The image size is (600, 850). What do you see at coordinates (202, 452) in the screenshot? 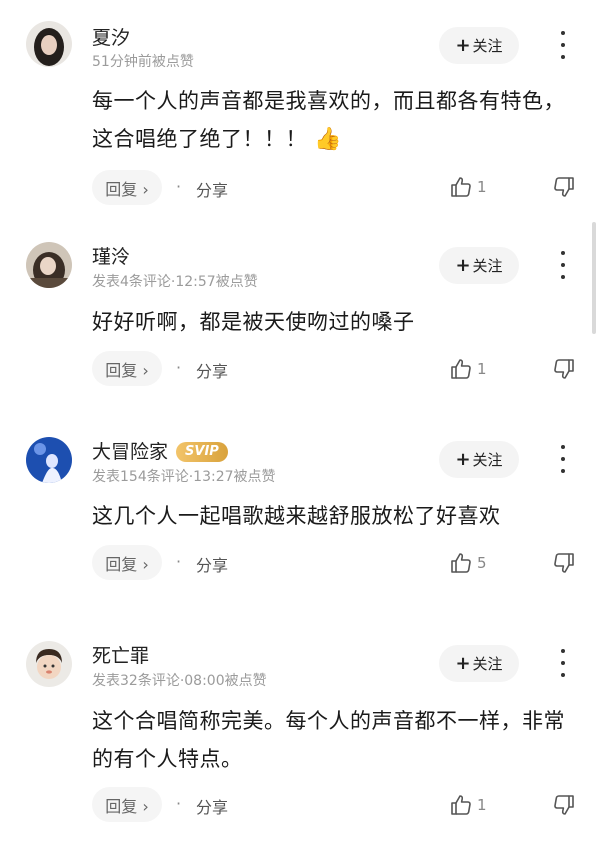
I see `svip-badge: SVIP` at bounding box center [202, 452].